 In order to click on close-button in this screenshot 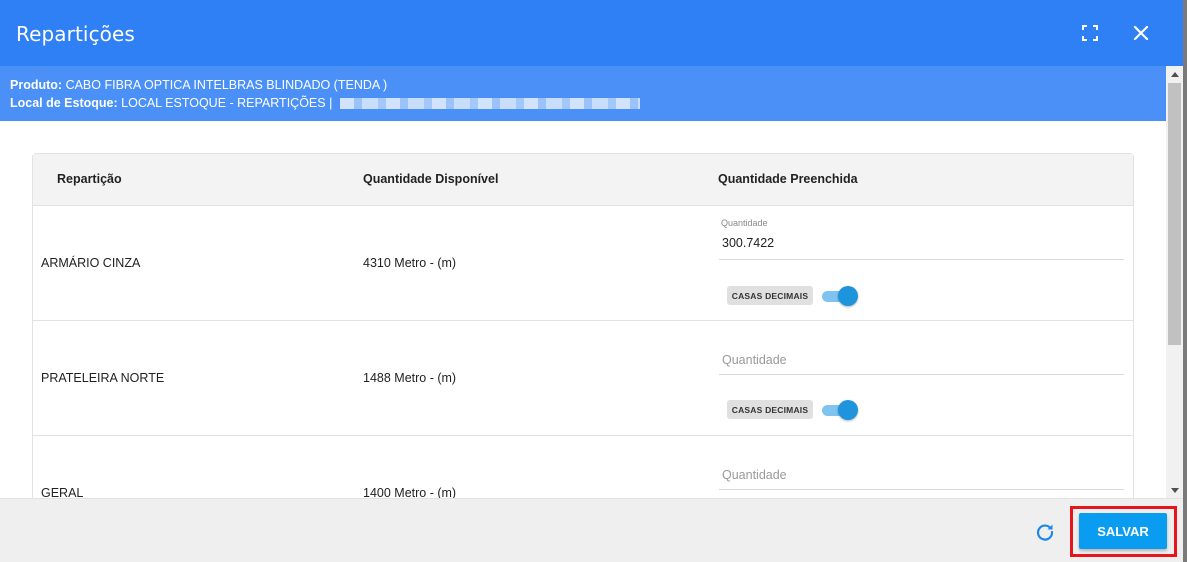, I will do `click(1141, 33)`.